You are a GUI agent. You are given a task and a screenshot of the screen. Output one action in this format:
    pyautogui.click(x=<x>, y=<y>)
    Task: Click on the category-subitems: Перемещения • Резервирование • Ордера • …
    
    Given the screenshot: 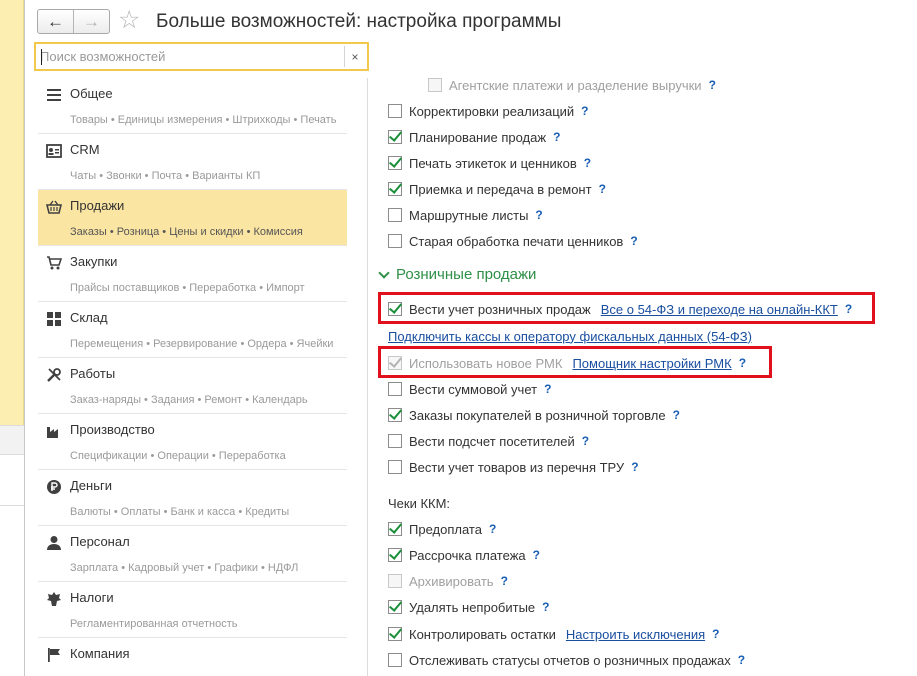 What is the action you would take?
    pyautogui.click(x=202, y=344)
    